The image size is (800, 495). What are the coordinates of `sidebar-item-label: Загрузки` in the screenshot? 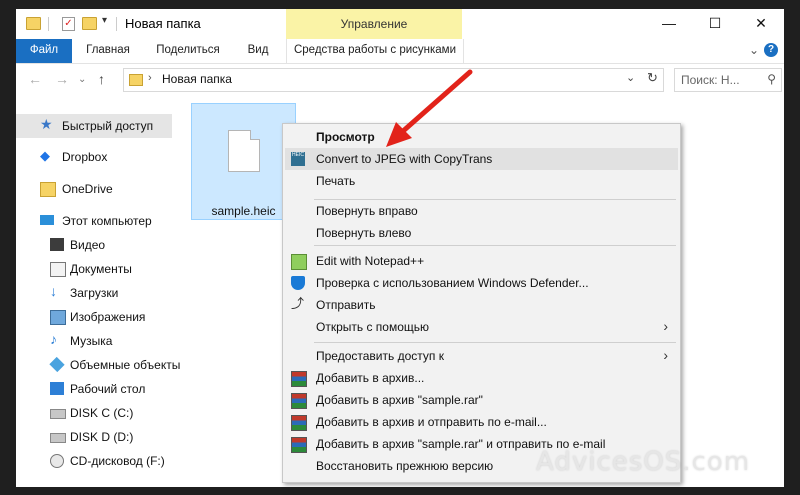 It's located at (94, 293).